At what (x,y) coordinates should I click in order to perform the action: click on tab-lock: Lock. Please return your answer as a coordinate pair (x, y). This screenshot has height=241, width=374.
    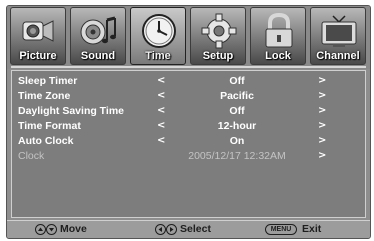
    Looking at the image, I should click on (278, 36).